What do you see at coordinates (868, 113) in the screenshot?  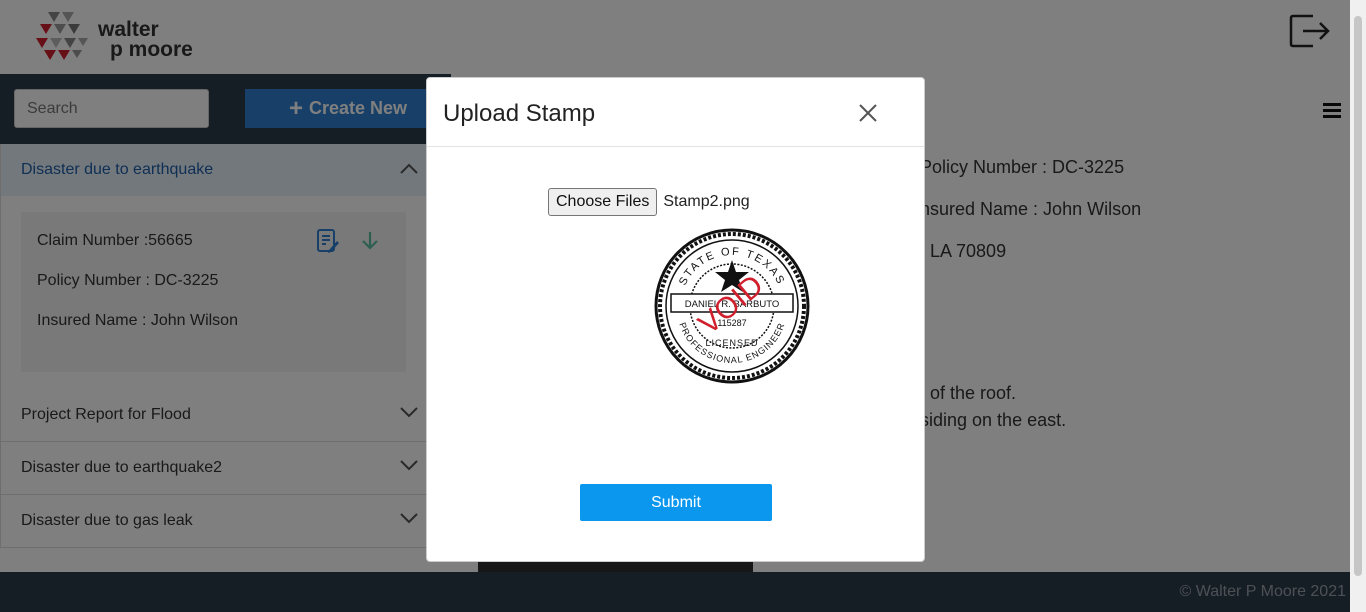 I see `close-icon` at bounding box center [868, 113].